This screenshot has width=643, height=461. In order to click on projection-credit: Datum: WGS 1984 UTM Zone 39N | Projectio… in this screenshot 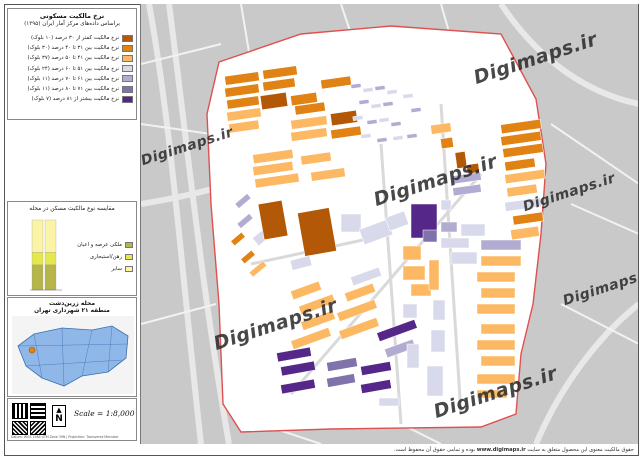, I will do `click(65, 437)`.